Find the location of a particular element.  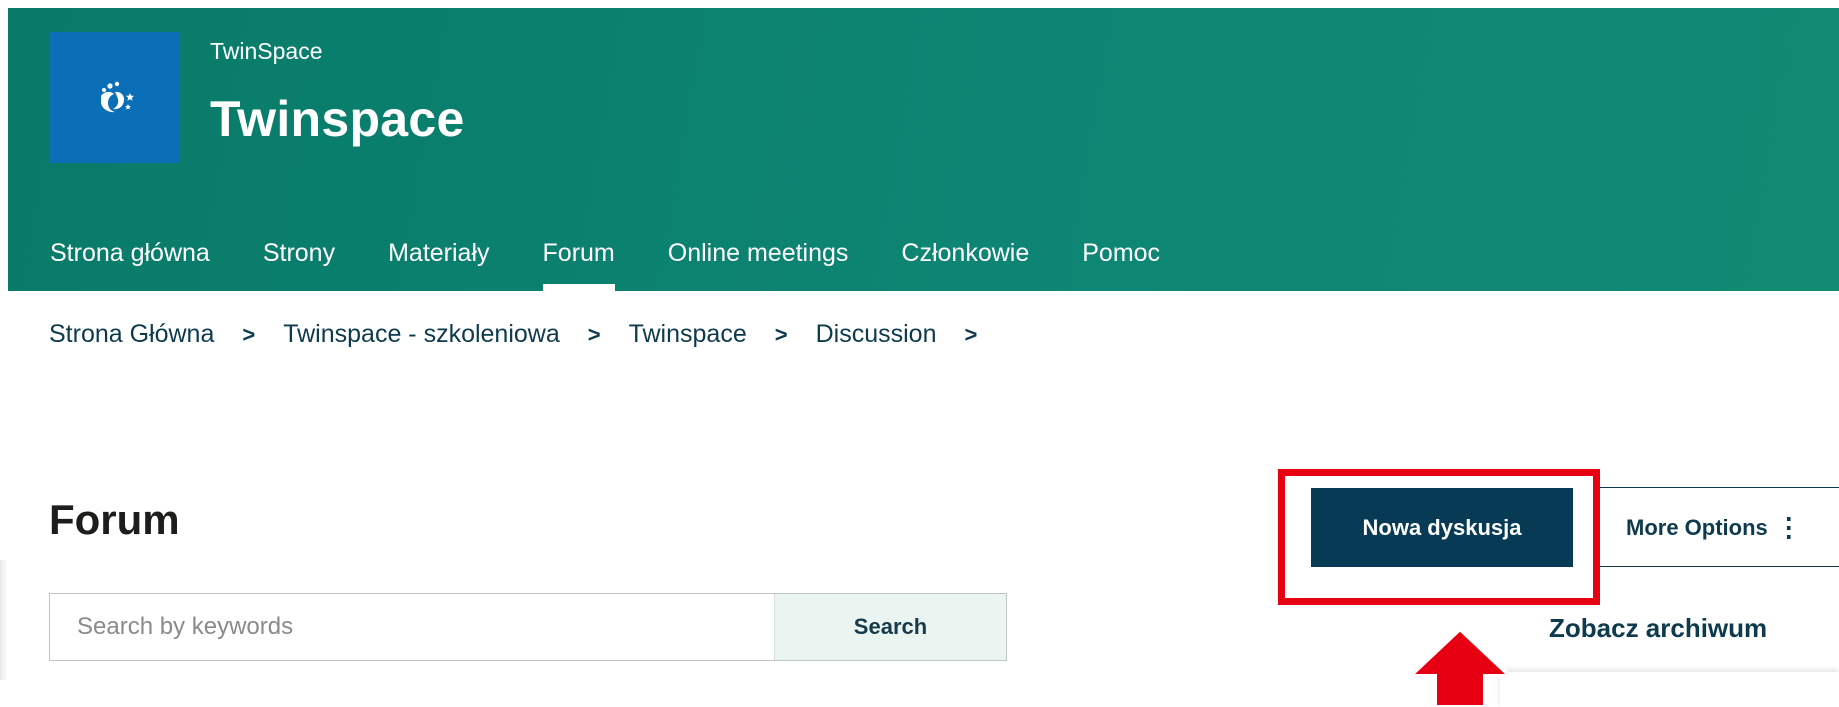

site-title: Twinspace is located at coordinates (337, 119).